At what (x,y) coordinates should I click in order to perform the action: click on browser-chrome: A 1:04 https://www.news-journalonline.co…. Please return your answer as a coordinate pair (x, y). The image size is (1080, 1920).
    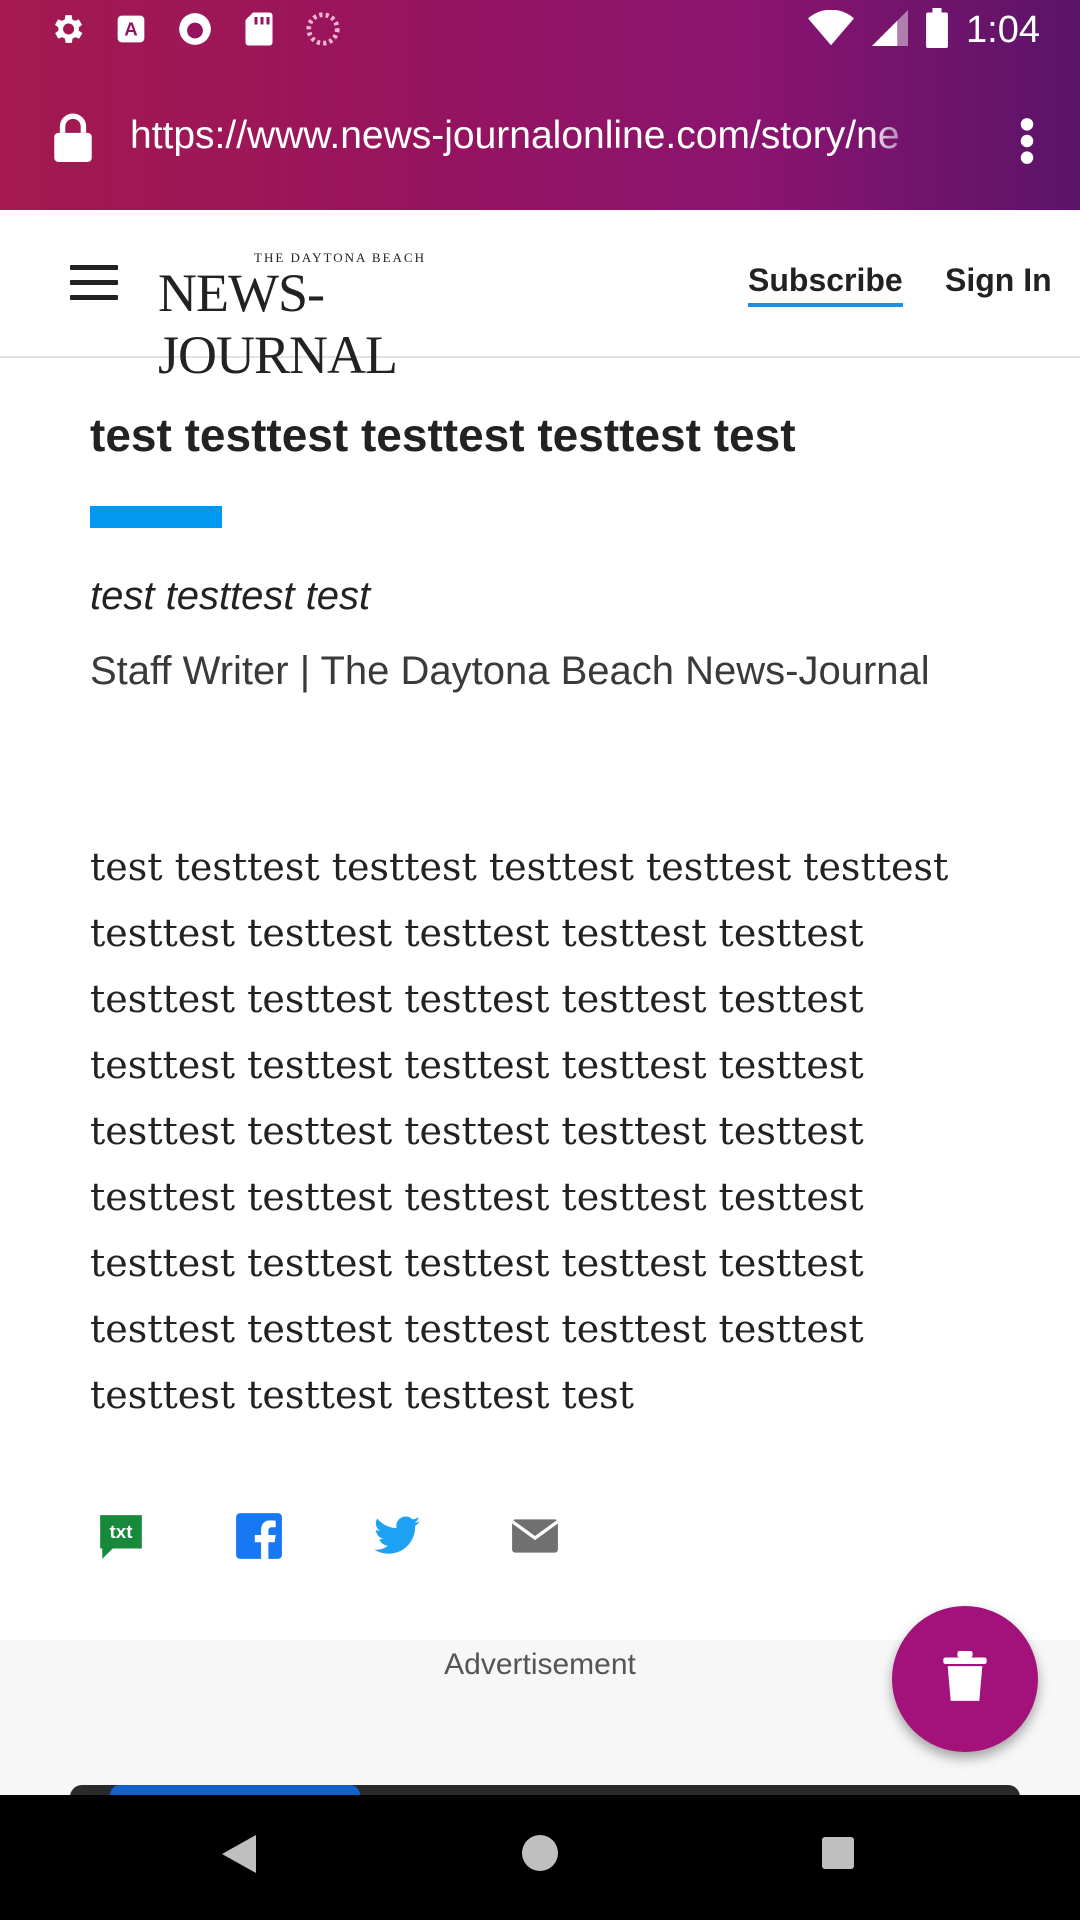
    Looking at the image, I should click on (540, 105).